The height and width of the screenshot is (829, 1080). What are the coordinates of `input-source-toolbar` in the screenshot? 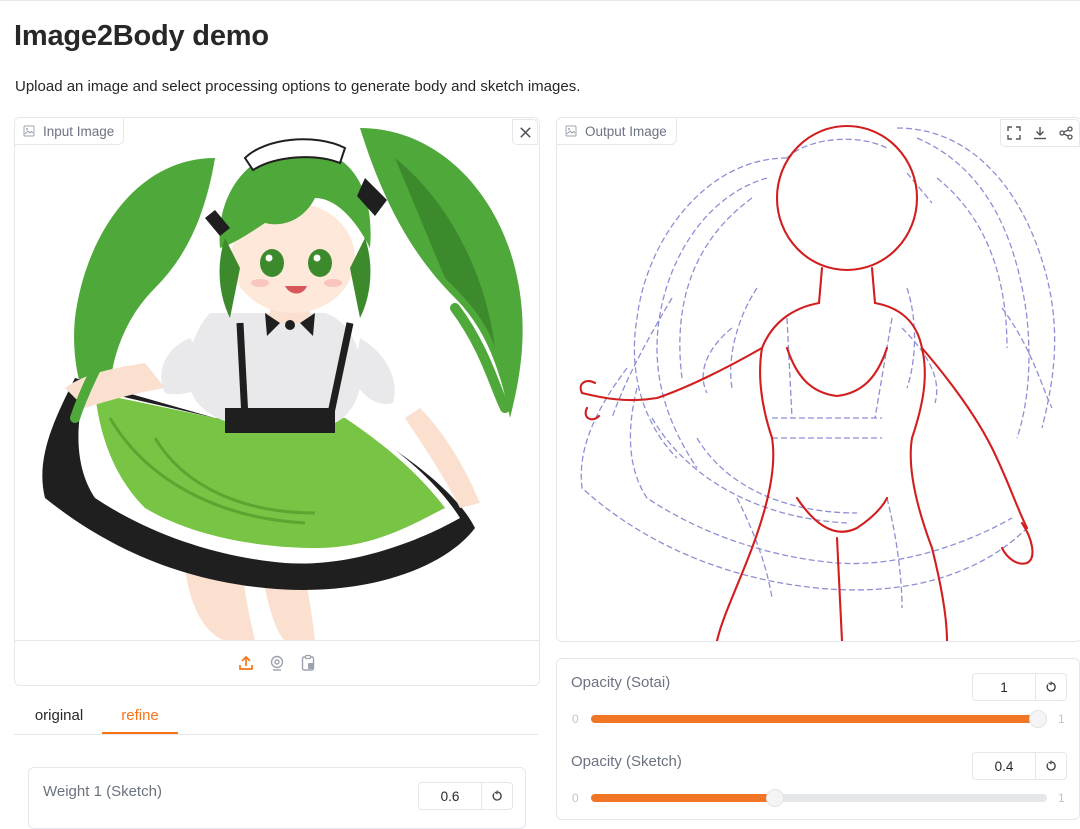 It's located at (277, 662).